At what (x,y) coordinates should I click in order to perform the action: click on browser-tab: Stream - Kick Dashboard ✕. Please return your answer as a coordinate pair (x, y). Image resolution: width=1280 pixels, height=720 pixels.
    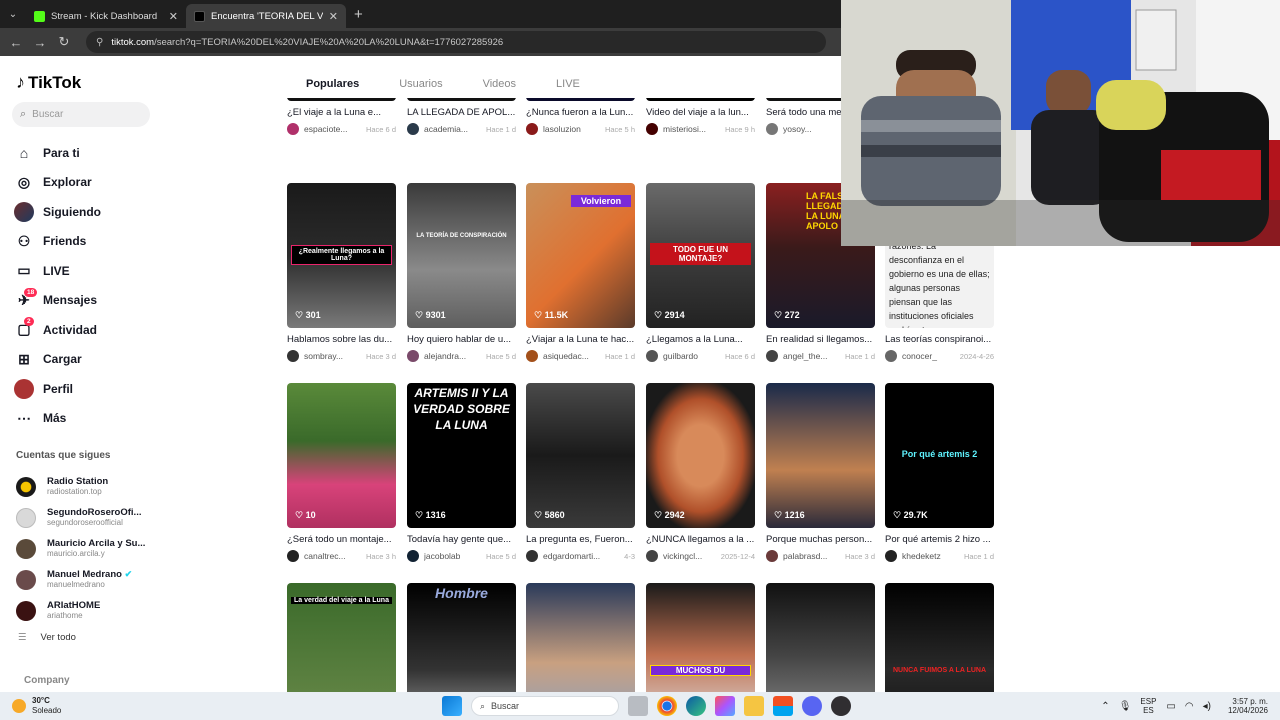
    Looking at the image, I should click on (106, 16).